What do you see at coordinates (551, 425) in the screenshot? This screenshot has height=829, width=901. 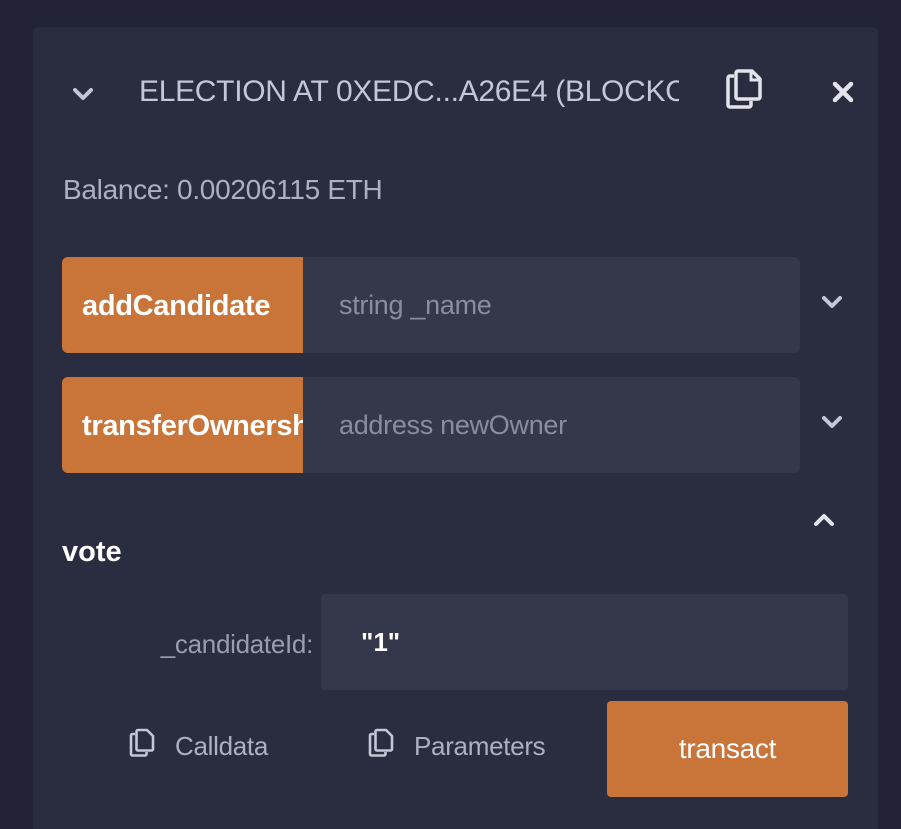 I see `transfer-ownership-input` at bounding box center [551, 425].